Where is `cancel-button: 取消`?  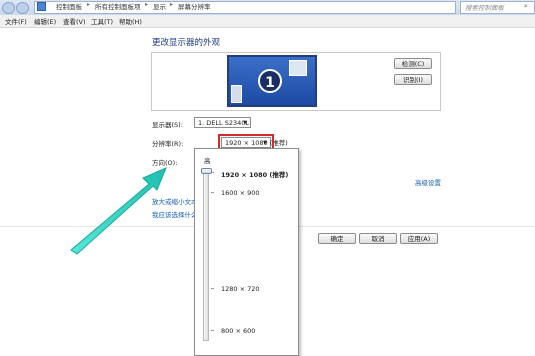
cancel-button: 取消 is located at coordinates (378, 238).